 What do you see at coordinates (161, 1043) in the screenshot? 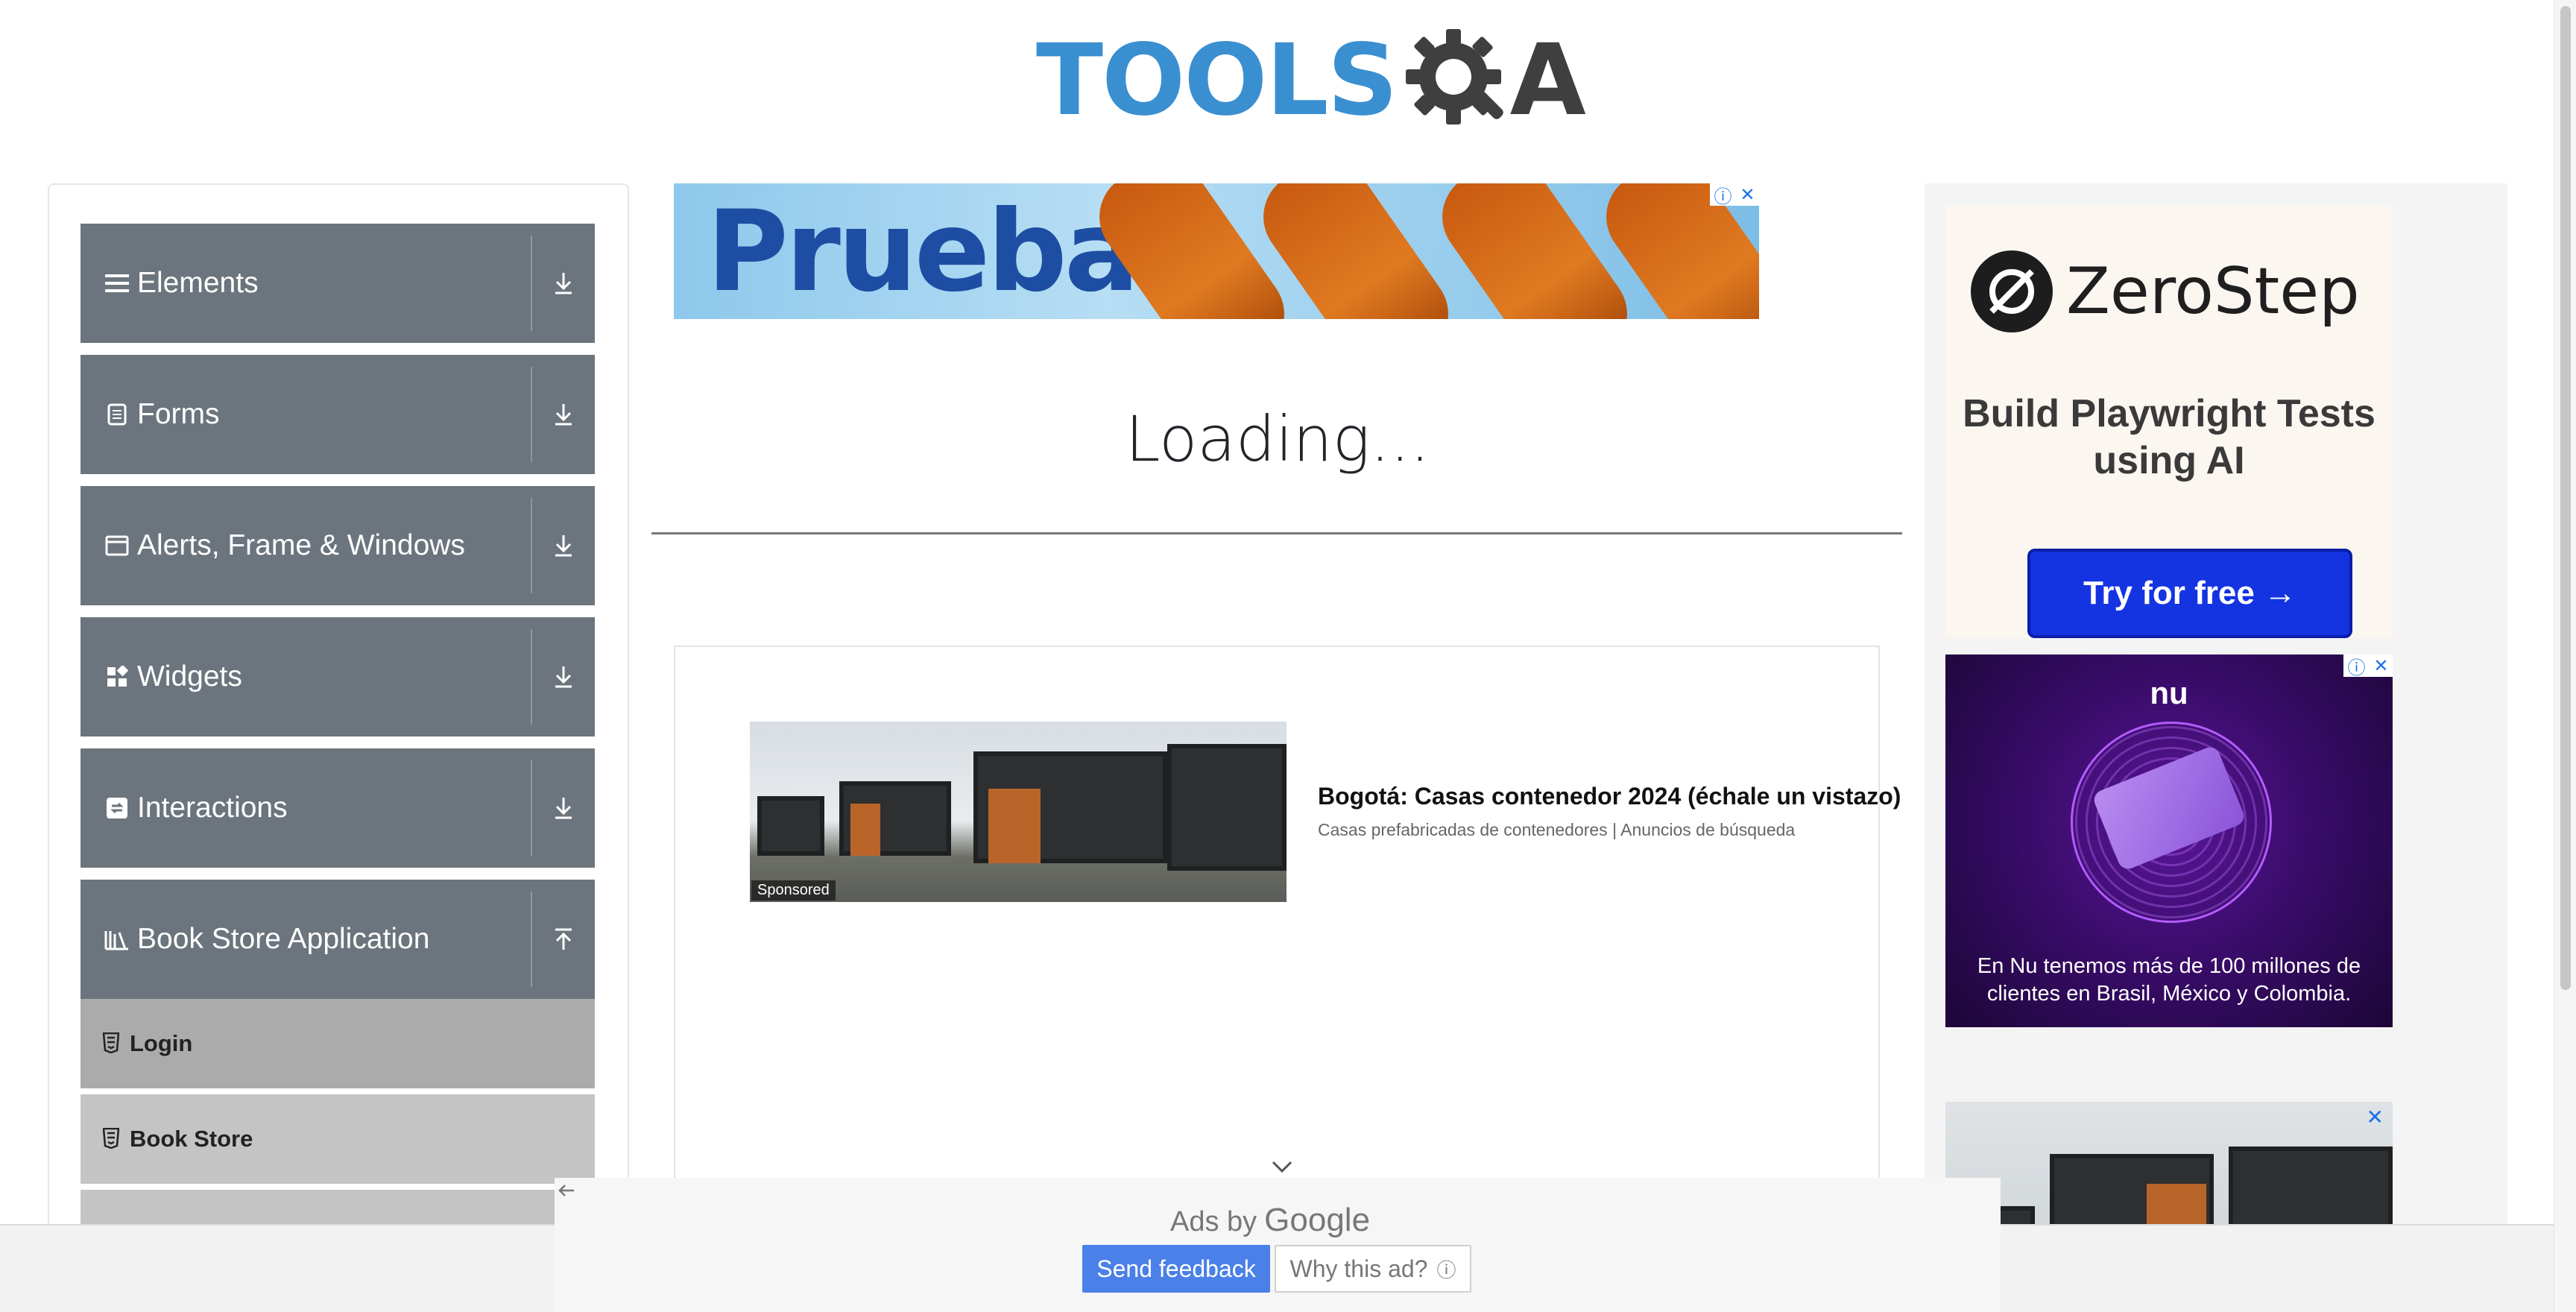
I see `sidebar-item-label: Login` at bounding box center [161, 1043].